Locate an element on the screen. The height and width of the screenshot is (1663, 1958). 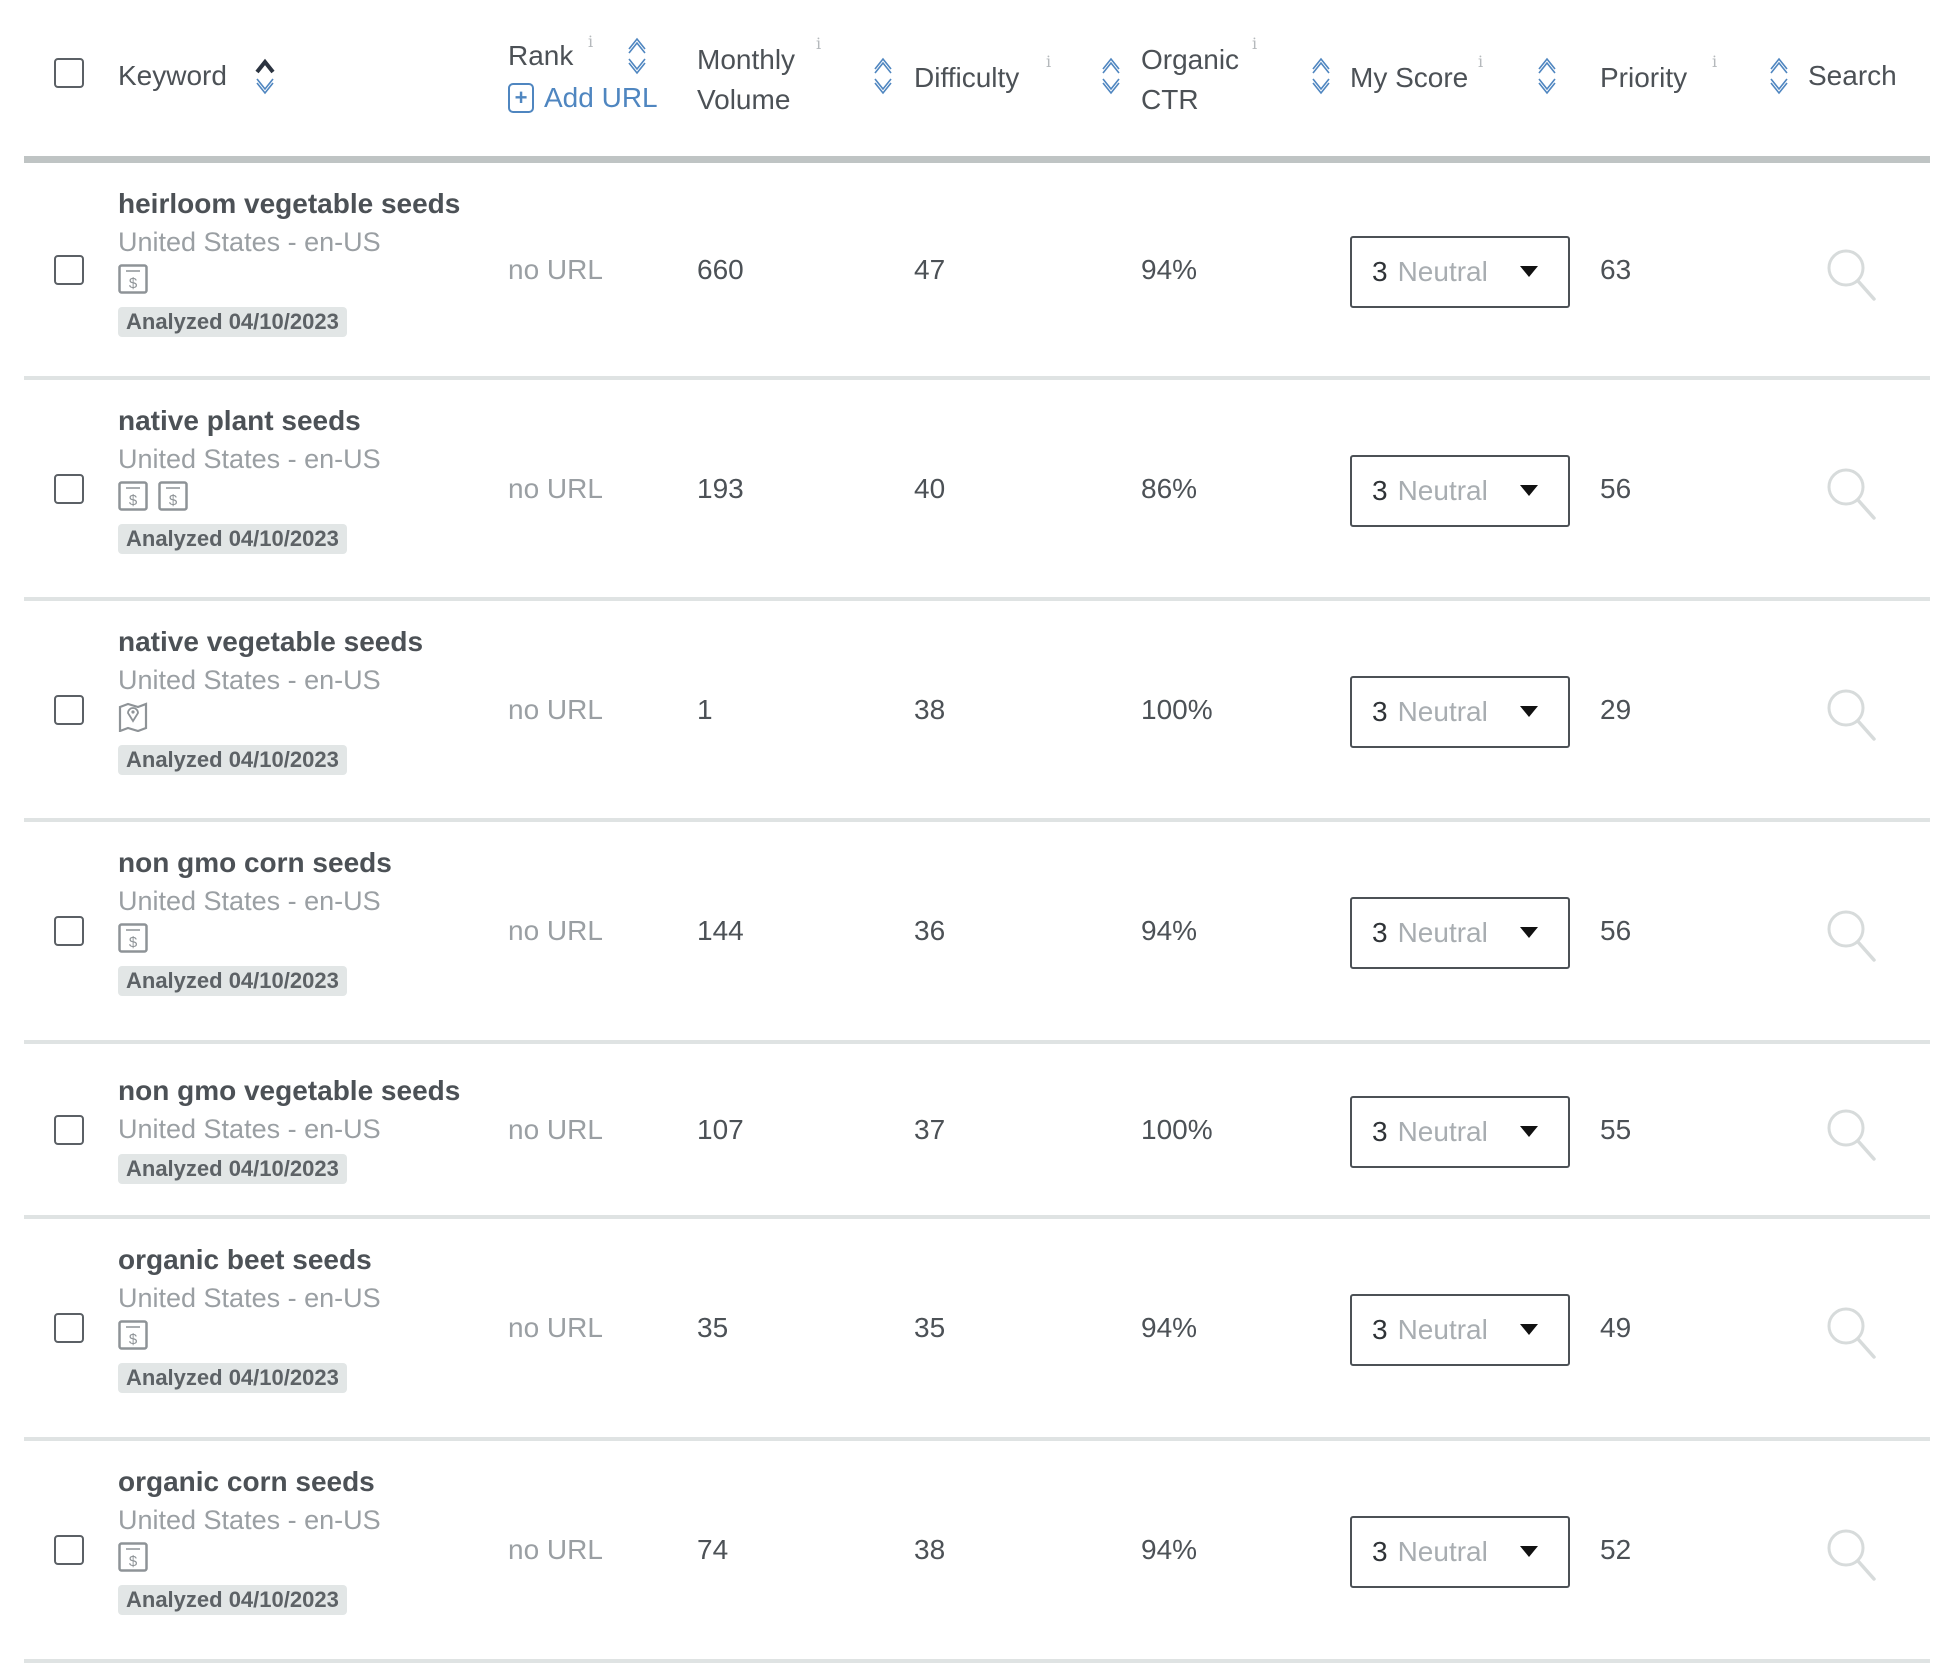
column-priority: Priority is located at coordinates (1643, 78).